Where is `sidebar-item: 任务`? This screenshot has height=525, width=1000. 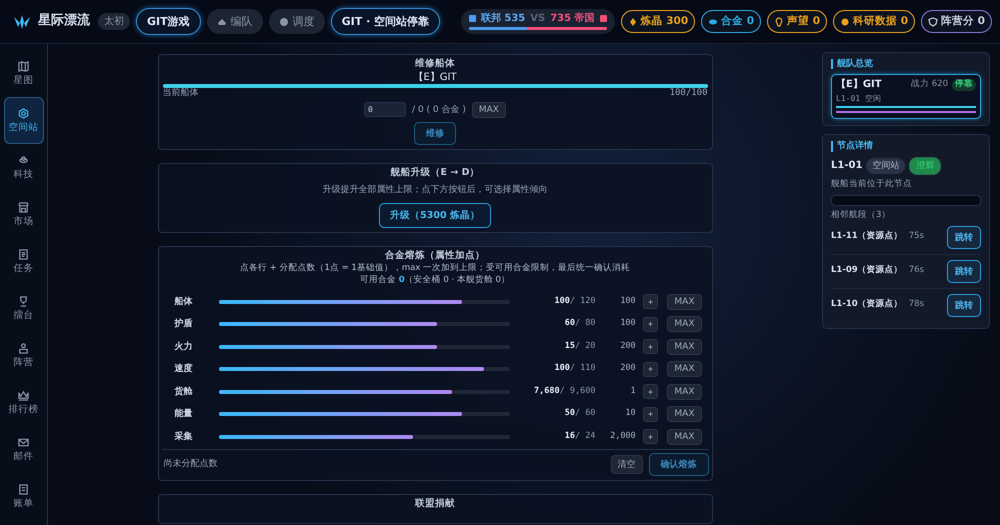
sidebar-item: 任务 is located at coordinates (24, 261).